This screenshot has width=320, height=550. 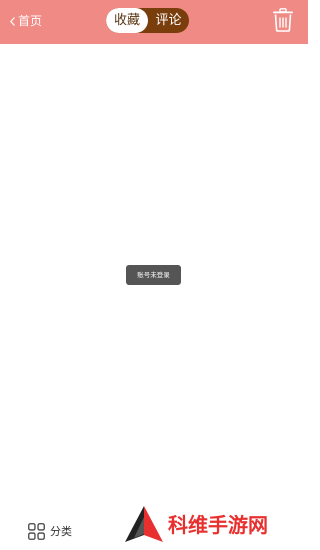 What do you see at coordinates (144, 524) in the screenshot?
I see `watermark-logo-icon` at bounding box center [144, 524].